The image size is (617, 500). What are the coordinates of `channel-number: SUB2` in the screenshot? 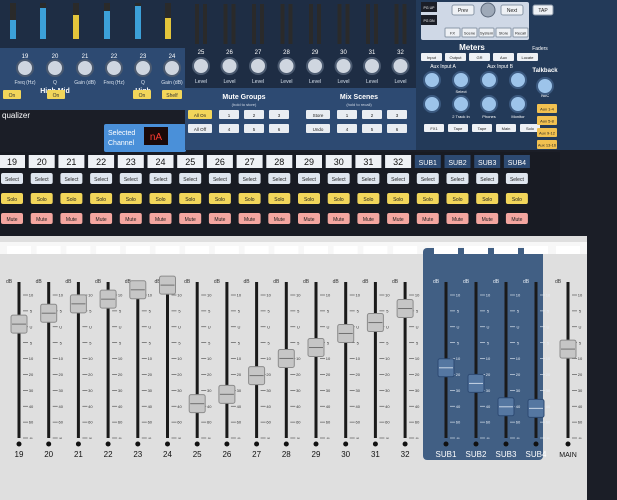 It's located at (457, 163).